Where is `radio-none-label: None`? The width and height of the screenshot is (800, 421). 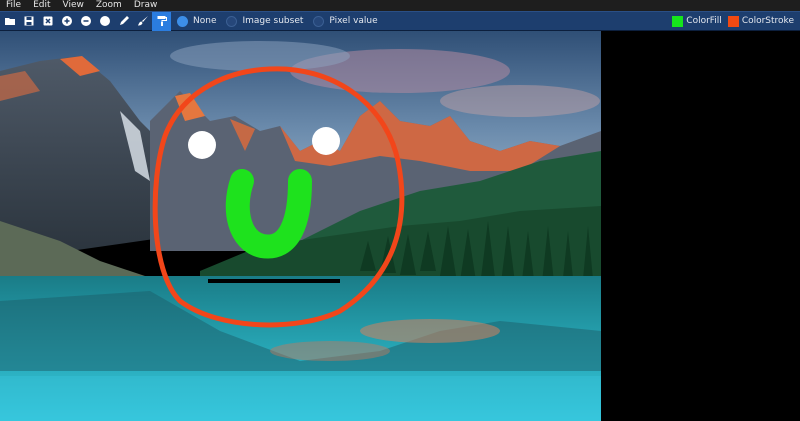
radio-none-label: None is located at coordinates (205, 21).